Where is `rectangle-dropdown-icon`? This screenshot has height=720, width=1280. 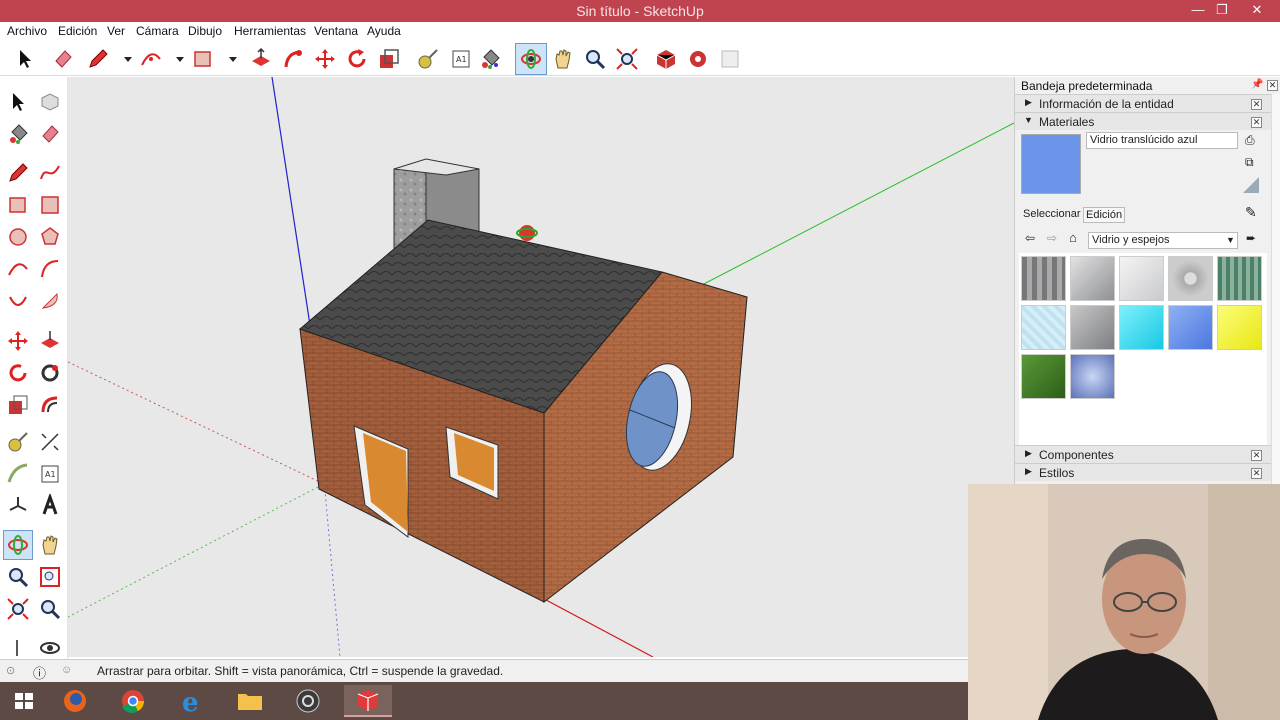 rectangle-dropdown-icon is located at coordinates (229, 59).